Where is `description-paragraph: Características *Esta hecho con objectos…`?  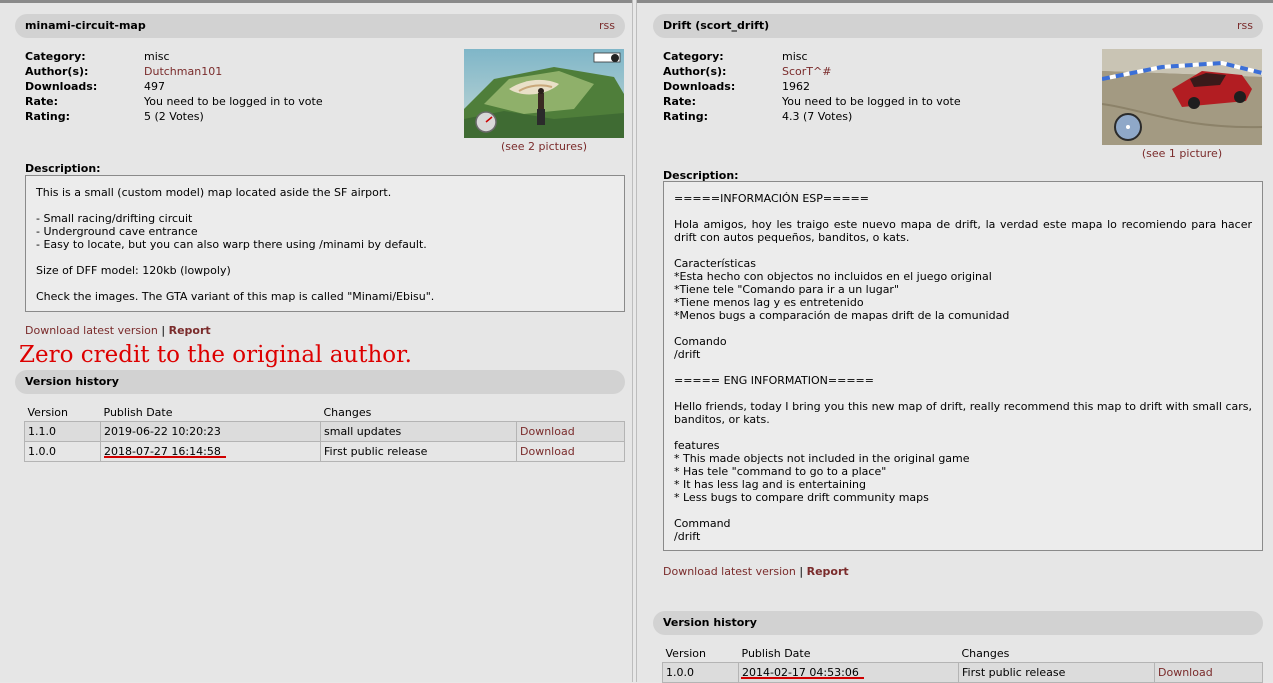
description-paragraph: Características *Esta hecho con objectos… is located at coordinates (842, 289).